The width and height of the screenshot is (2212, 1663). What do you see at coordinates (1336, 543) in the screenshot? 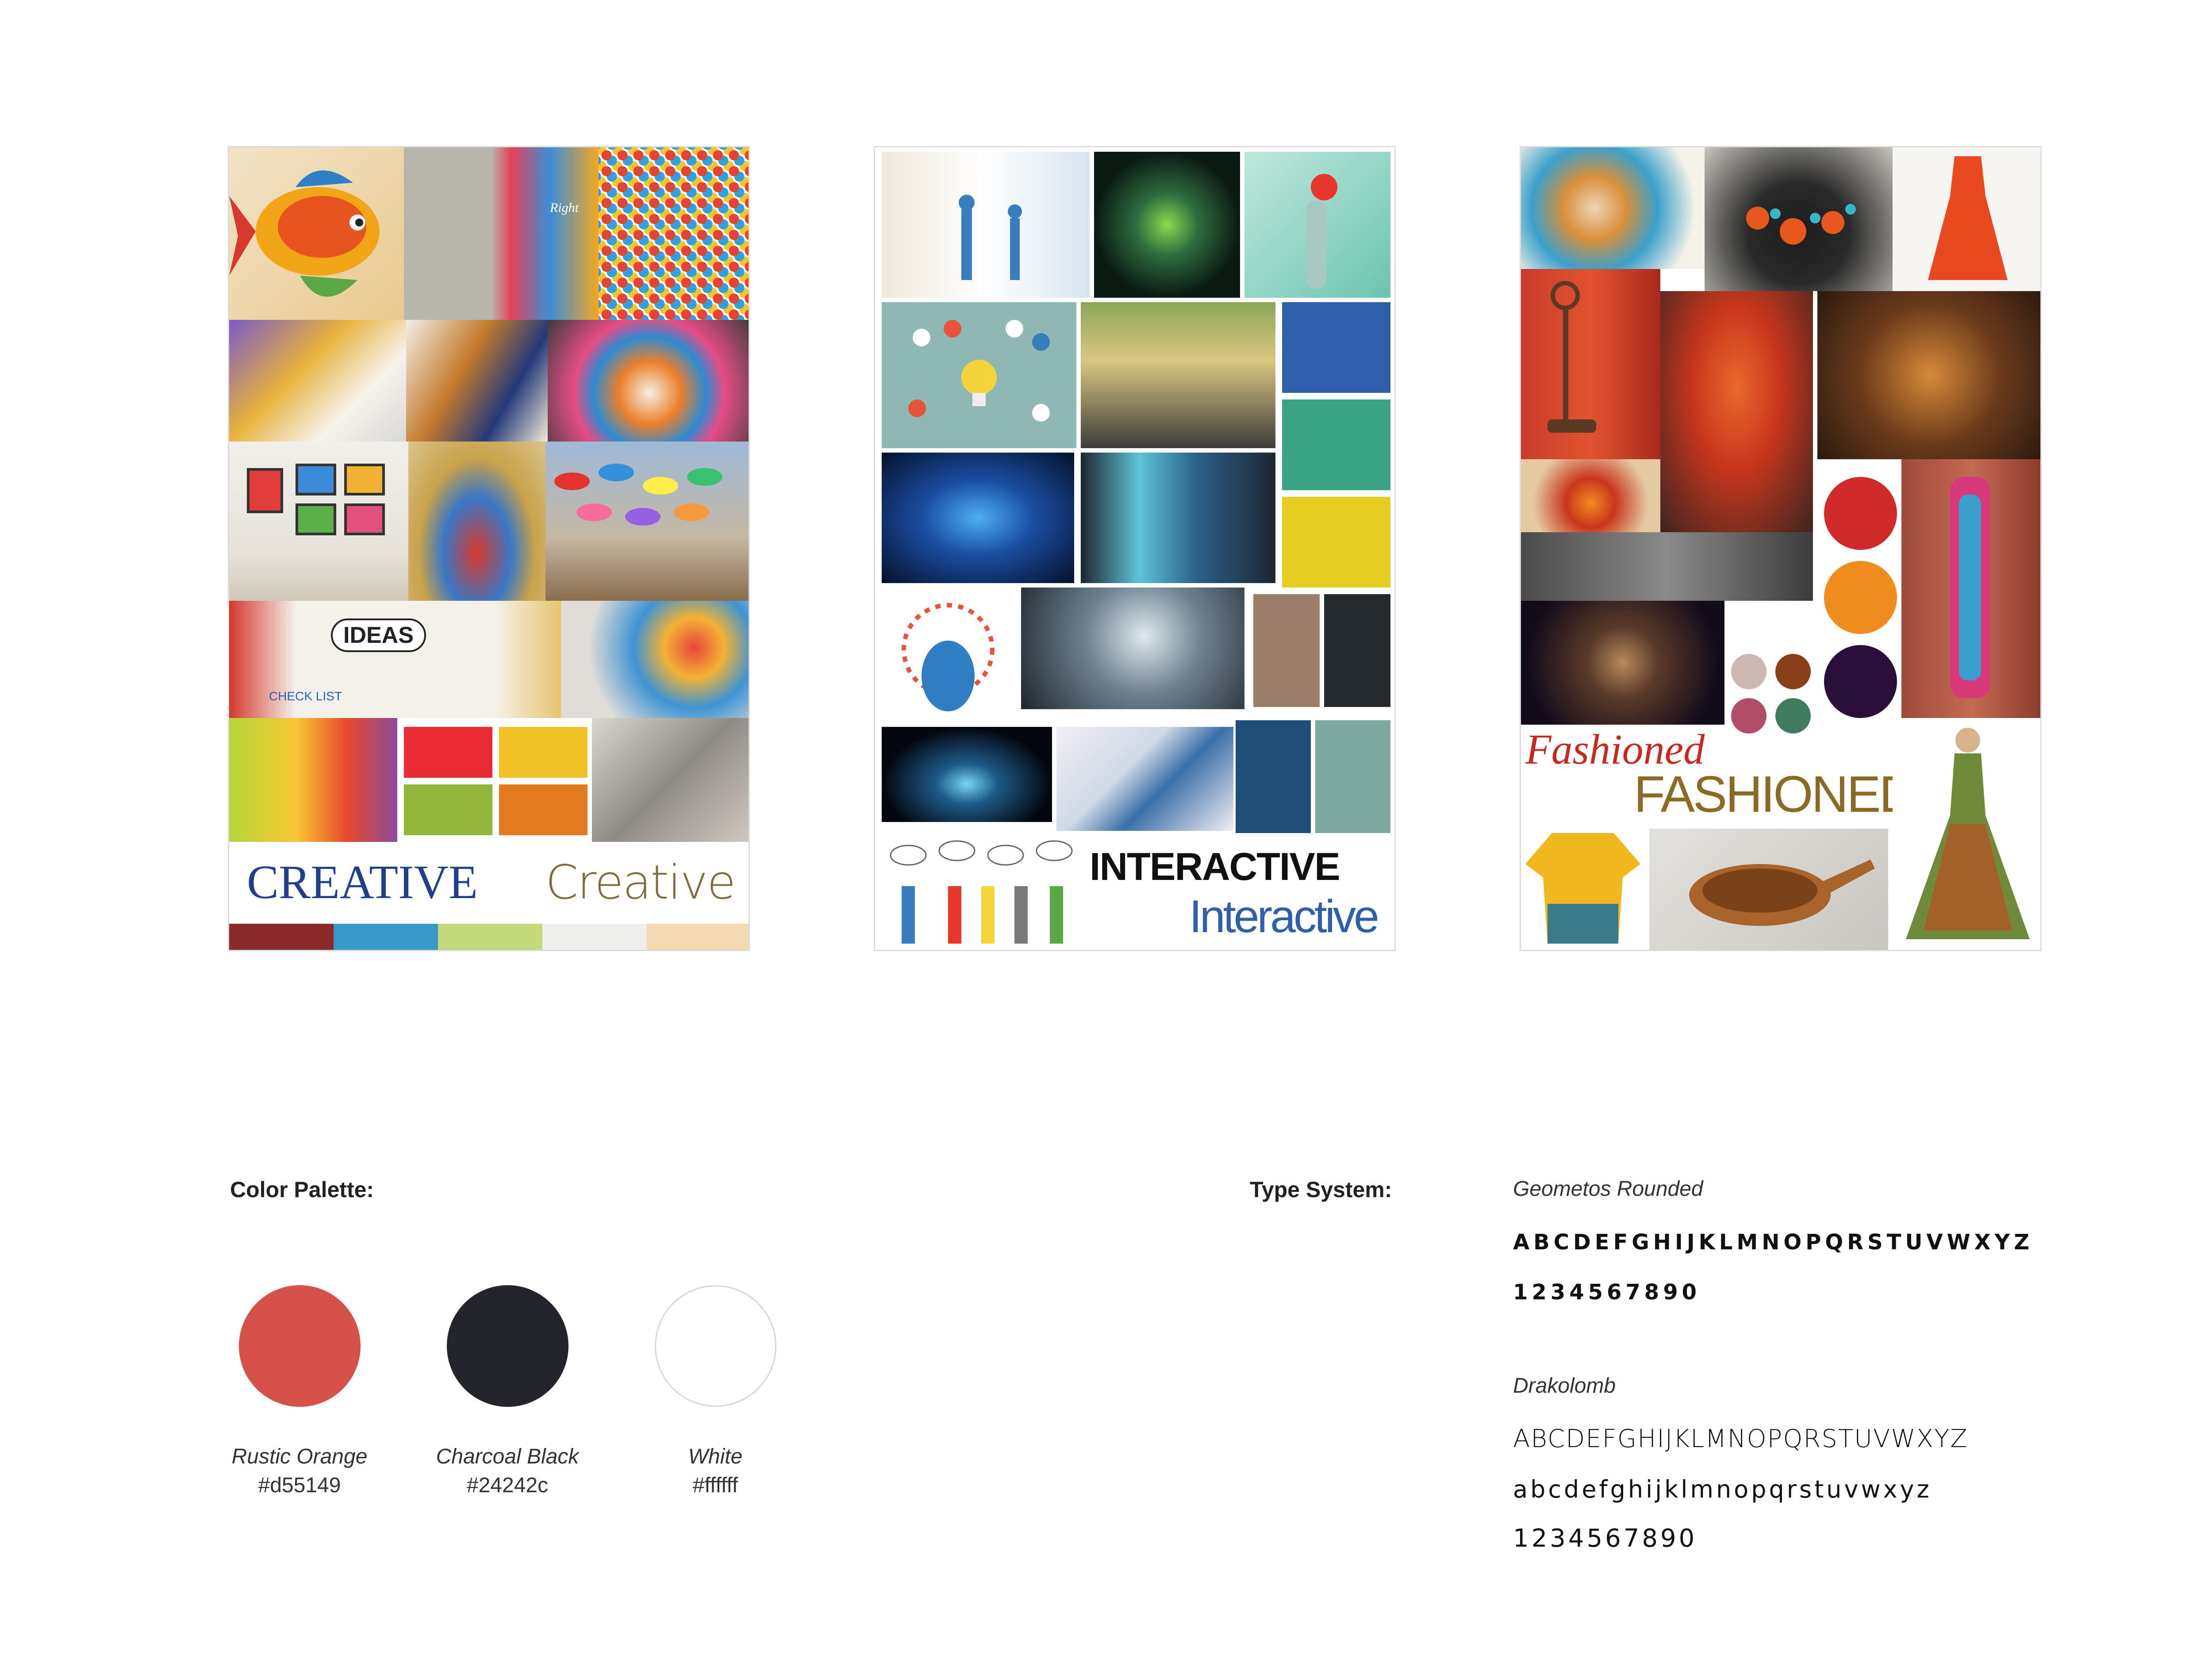
I see `interactive-swatch-yellow` at bounding box center [1336, 543].